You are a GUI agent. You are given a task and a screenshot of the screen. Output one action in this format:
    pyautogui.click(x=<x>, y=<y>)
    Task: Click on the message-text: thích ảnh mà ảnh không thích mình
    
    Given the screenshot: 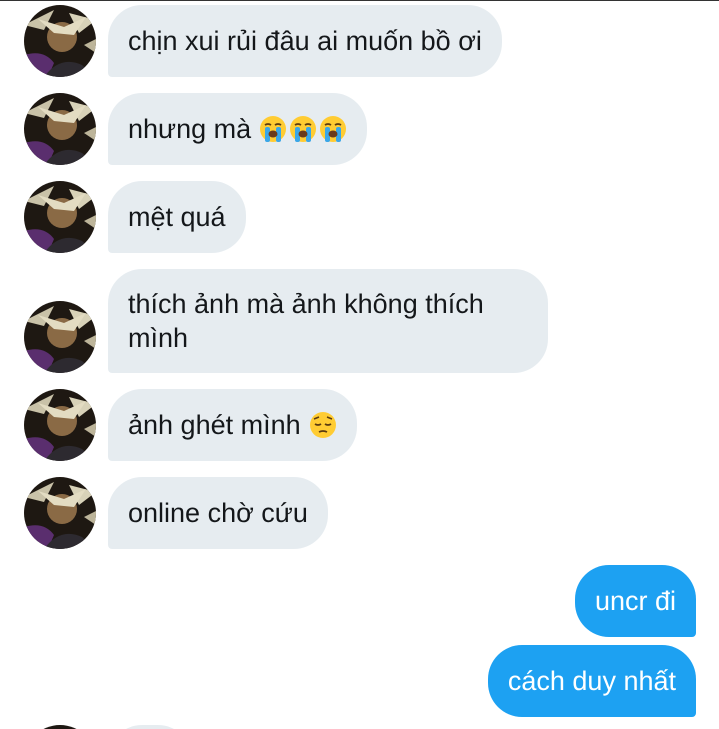 What is the action you would take?
    pyautogui.click(x=306, y=321)
    